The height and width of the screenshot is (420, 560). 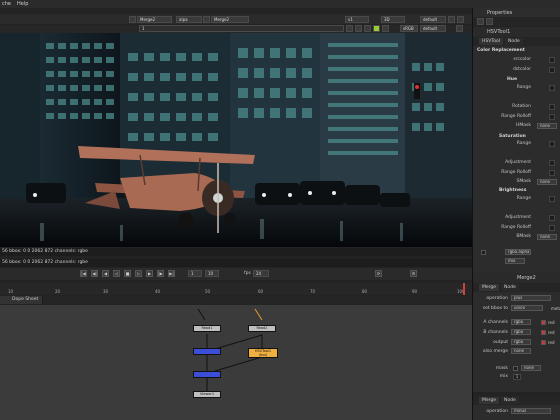 I want to click on operation-dropdown: plus, so click(x=531, y=298).